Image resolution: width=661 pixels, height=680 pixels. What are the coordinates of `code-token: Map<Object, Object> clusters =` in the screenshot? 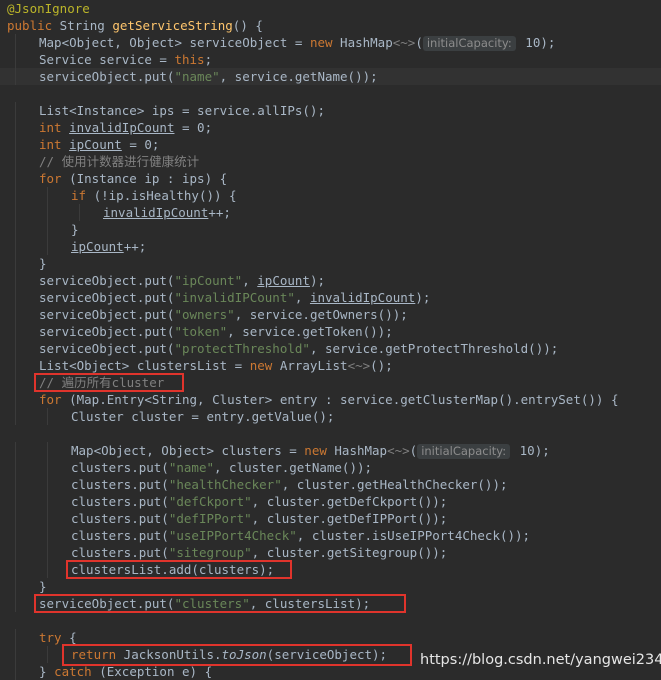 It's located at (188, 450).